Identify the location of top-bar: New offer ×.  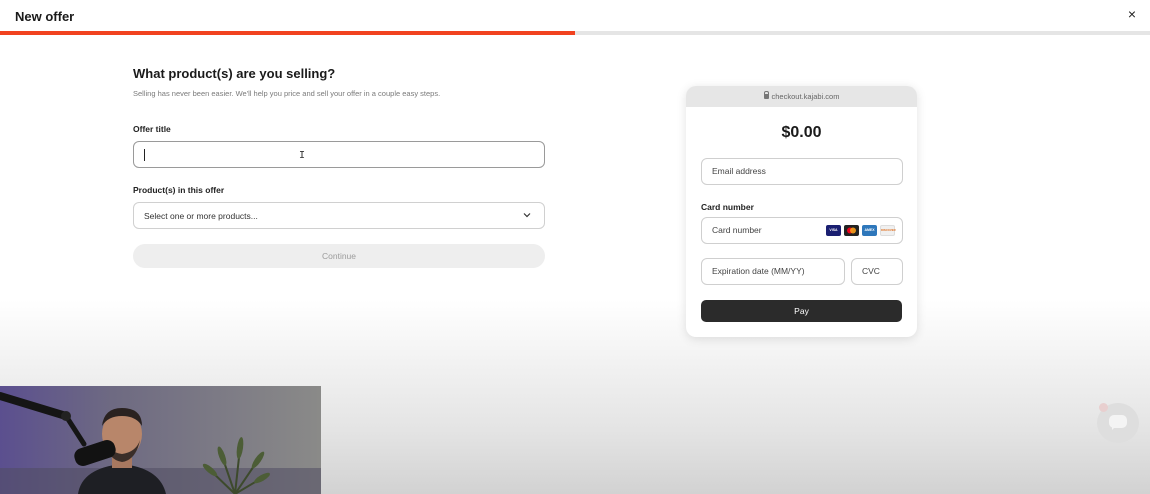
(575, 15).